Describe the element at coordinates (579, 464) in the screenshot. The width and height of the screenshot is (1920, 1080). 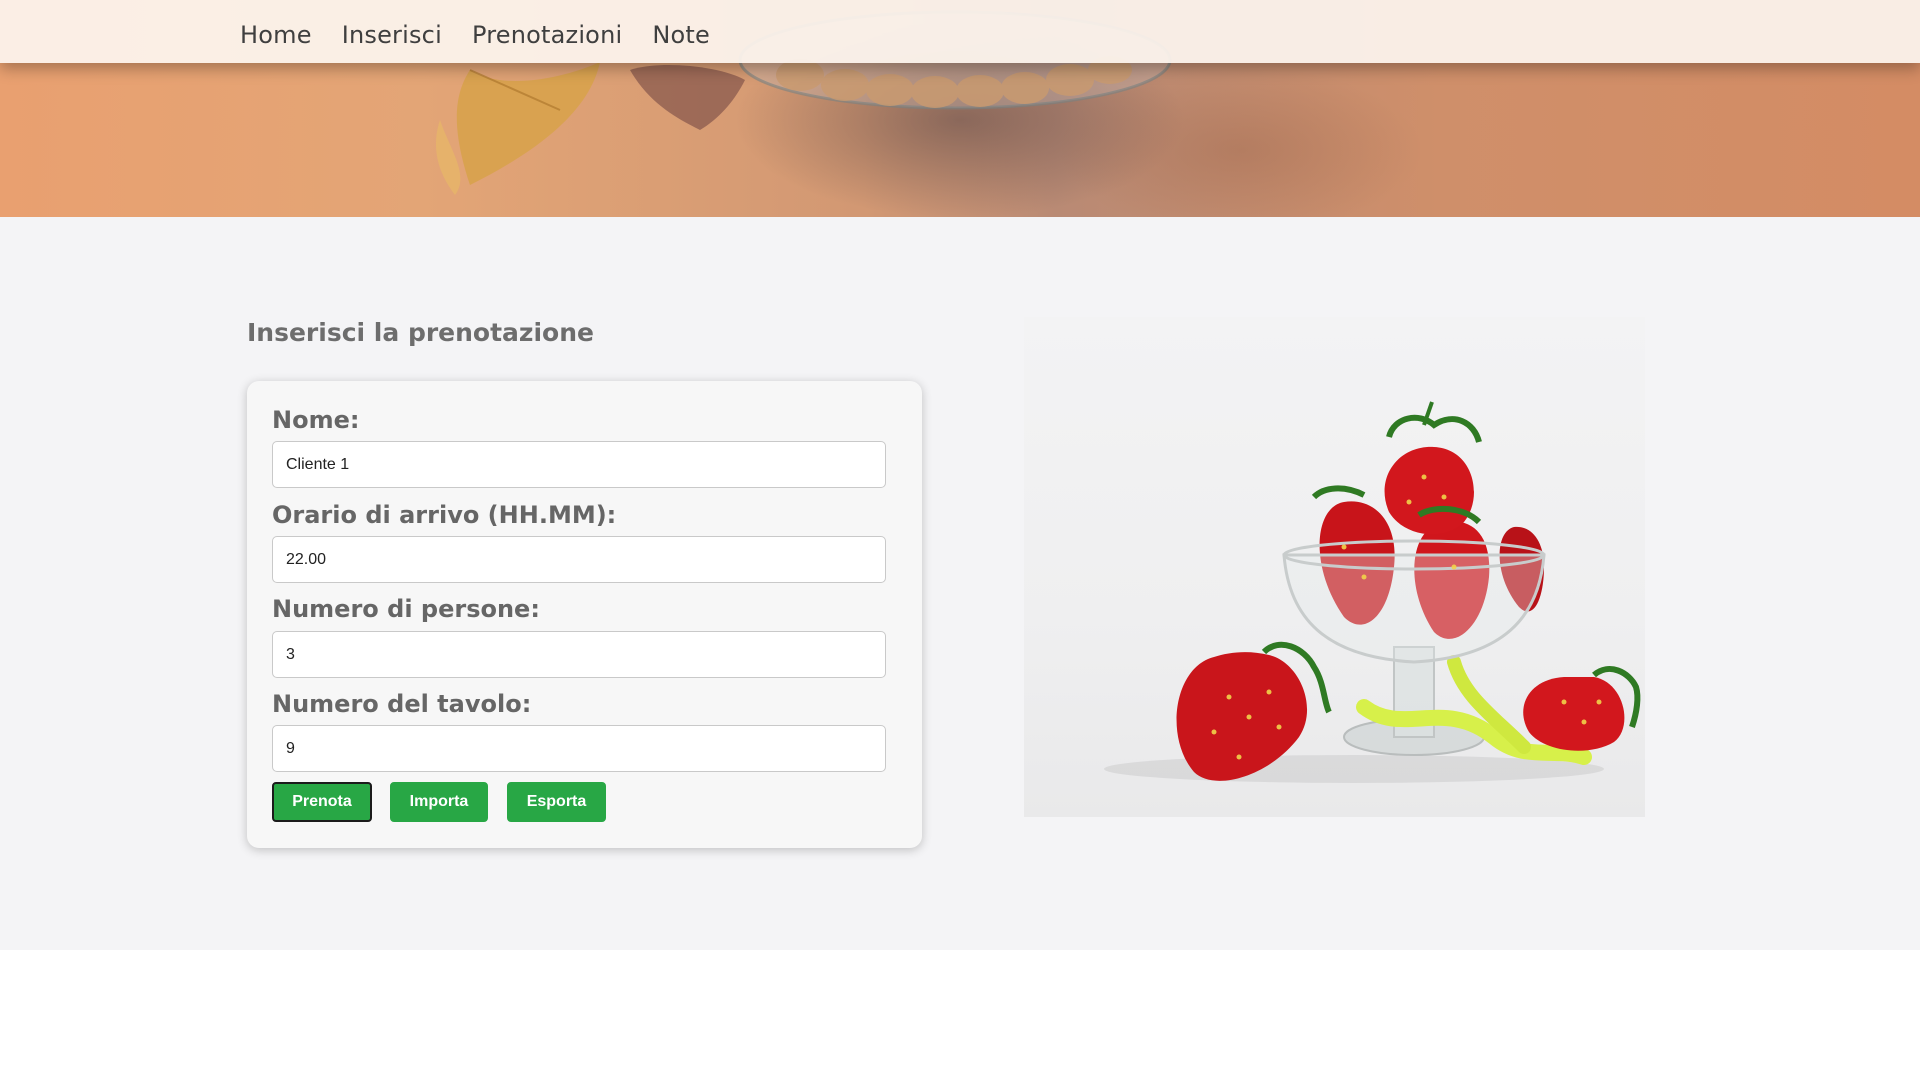
I see `name-input` at that location.